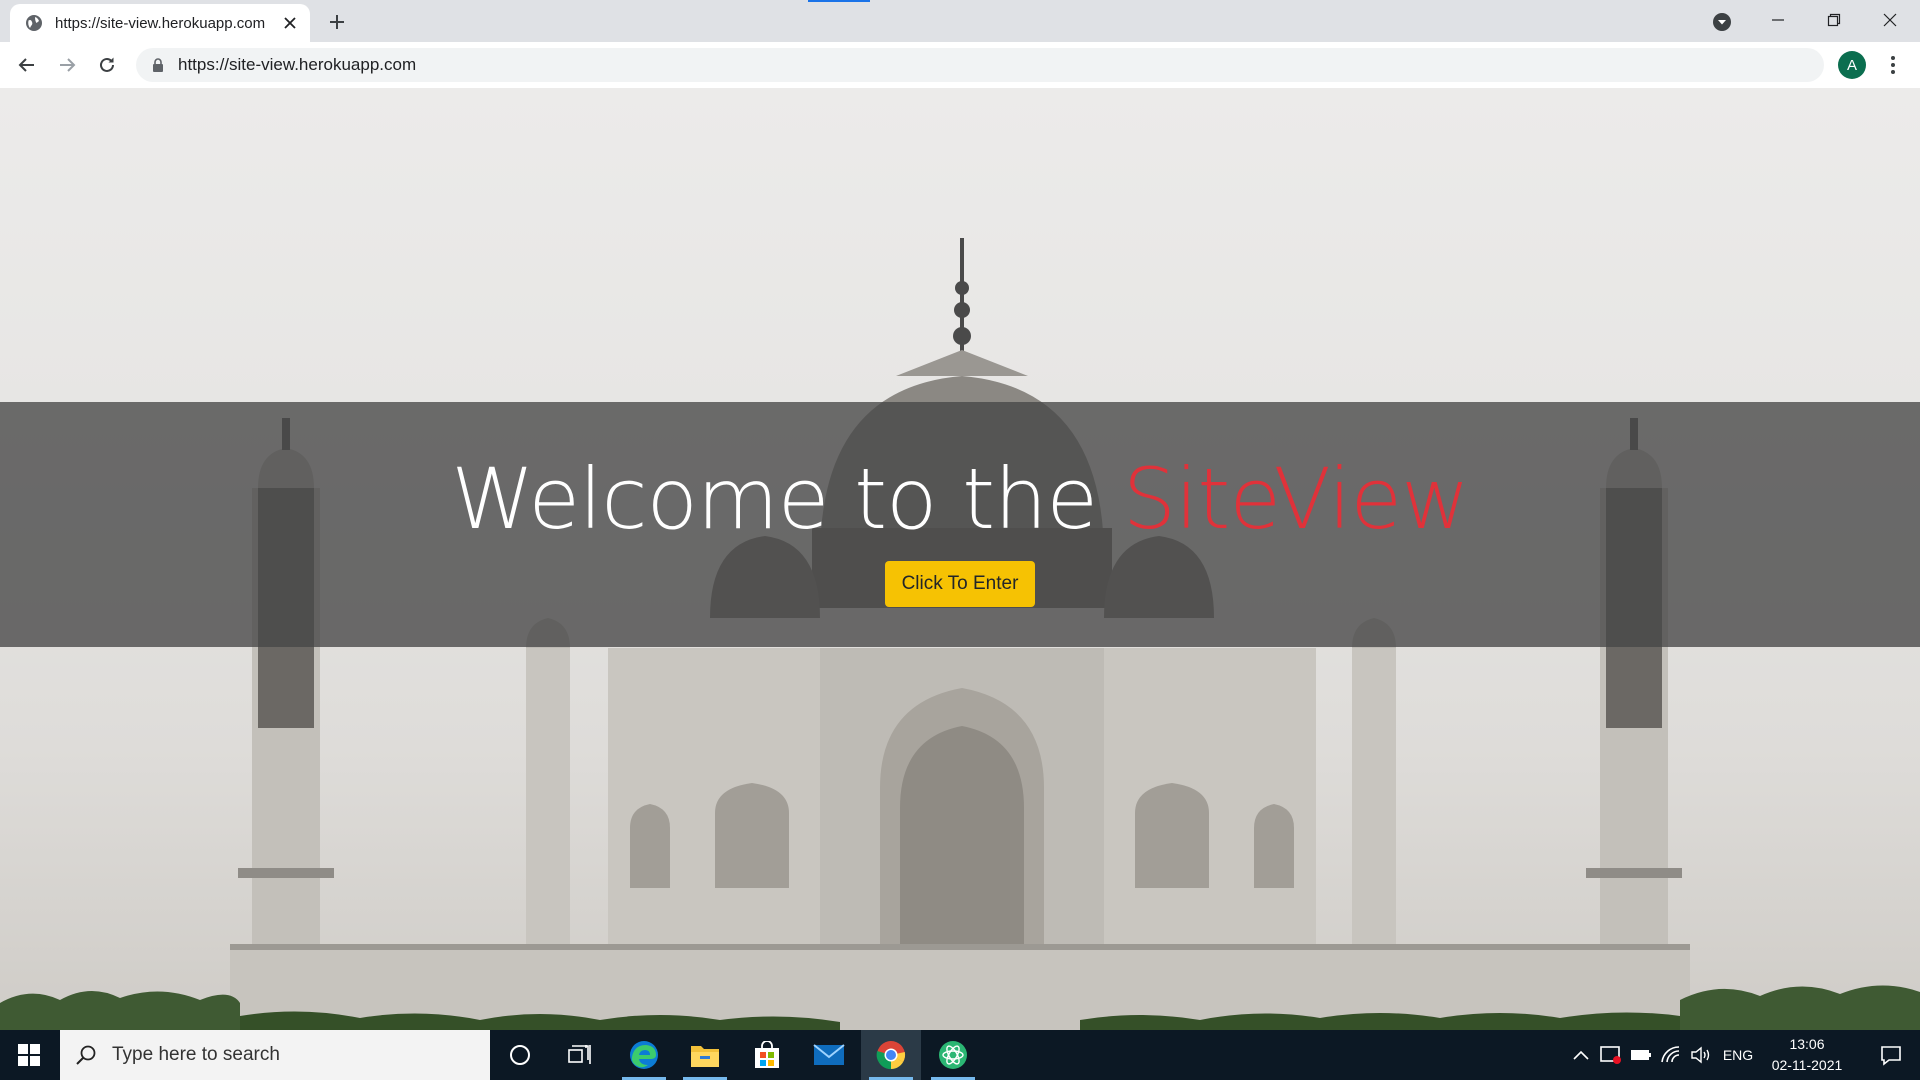 The height and width of the screenshot is (1080, 1920). Describe the element at coordinates (1890, 20) in the screenshot. I see `window-close-icon` at that location.